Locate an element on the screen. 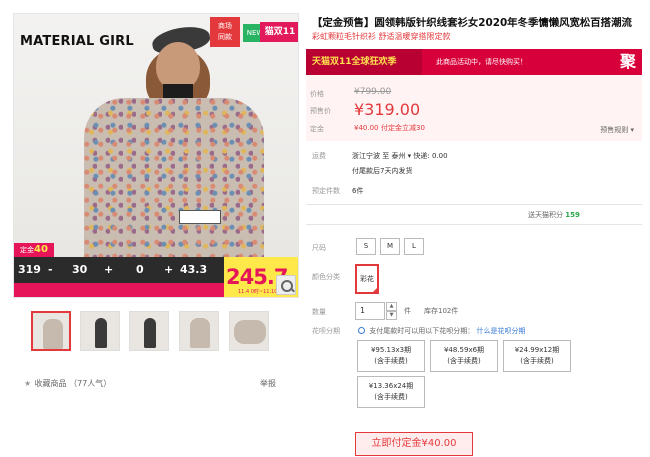  favorite-label: 收藏商品 is located at coordinates (50, 383).